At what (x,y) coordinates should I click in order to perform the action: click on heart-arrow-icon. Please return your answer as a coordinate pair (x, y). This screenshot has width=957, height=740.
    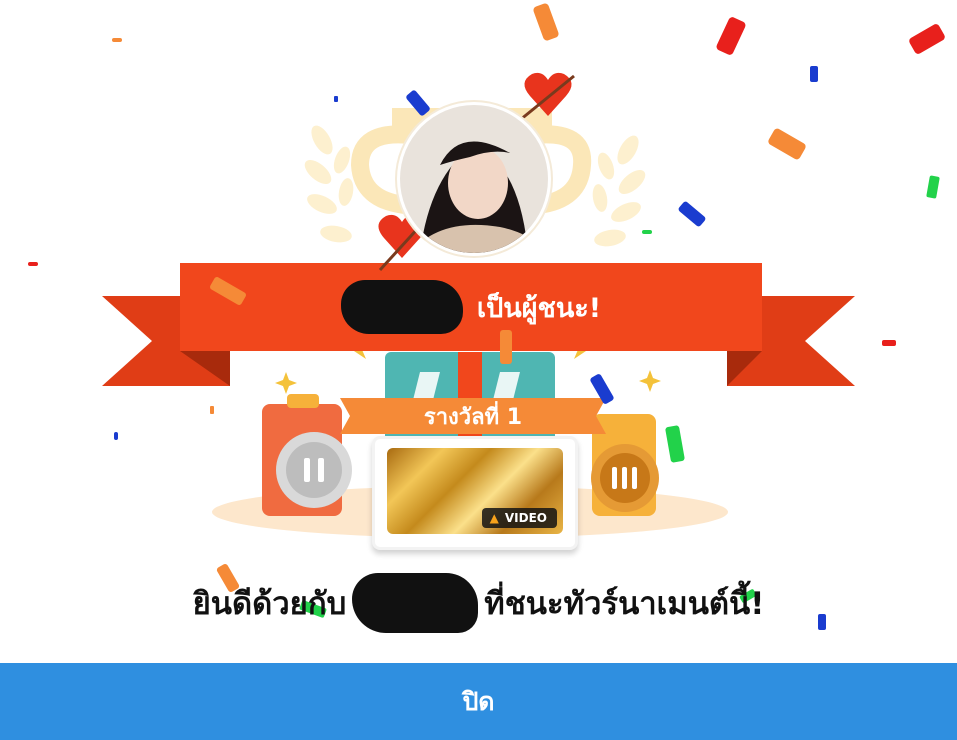
    Looking at the image, I should click on (547, 97).